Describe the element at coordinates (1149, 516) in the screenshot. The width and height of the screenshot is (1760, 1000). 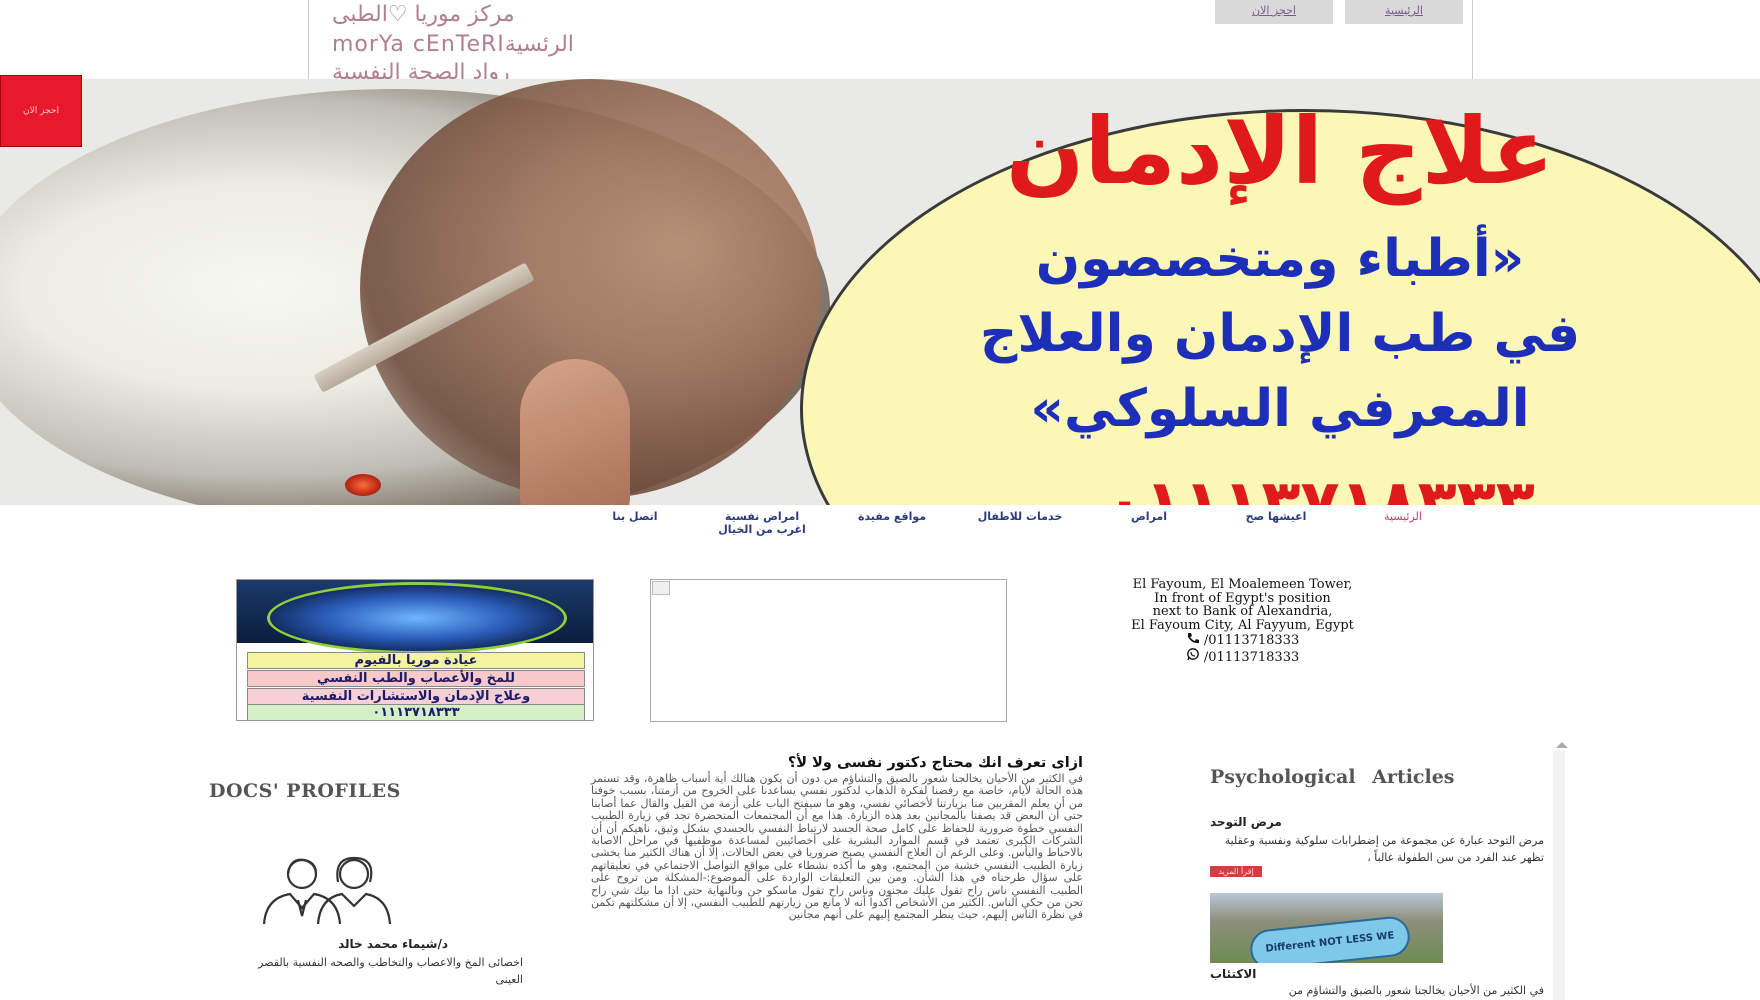
I see `nav-diseases: امراض` at that location.